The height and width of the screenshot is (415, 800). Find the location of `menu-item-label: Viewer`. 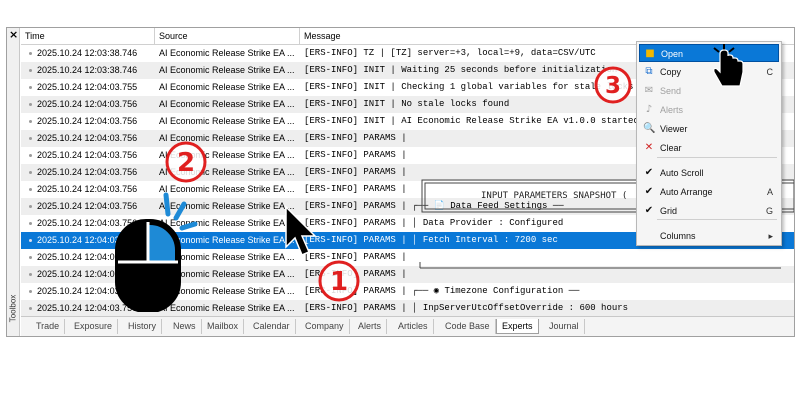

menu-item-label: Viewer is located at coordinates (674, 129).